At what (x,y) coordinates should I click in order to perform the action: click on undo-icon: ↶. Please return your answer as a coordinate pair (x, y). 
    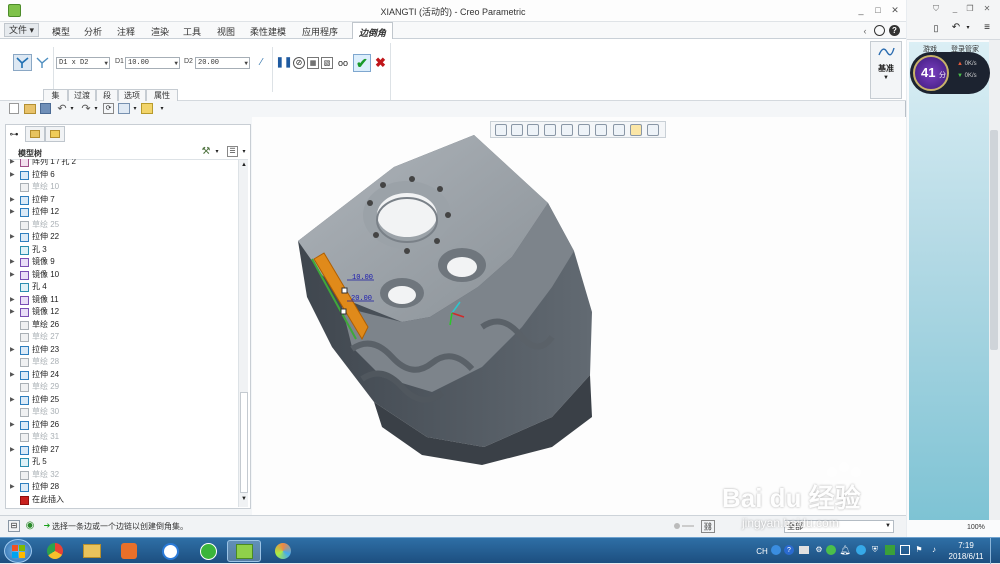
    Looking at the image, I should click on (62, 109).